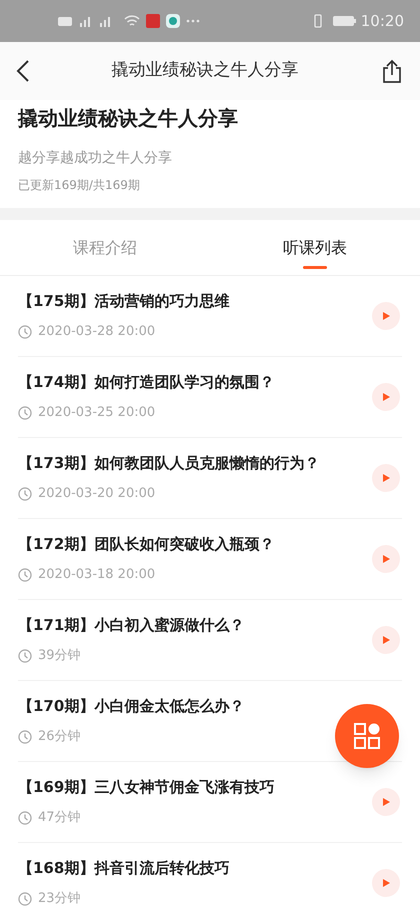 Image resolution: width=420 pixels, height=909 pixels. What do you see at coordinates (146, 544) in the screenshot?
I see `lesson-title: 【172期】团队长如何突破收入瓶颈？` at bounding box center [146, 544].